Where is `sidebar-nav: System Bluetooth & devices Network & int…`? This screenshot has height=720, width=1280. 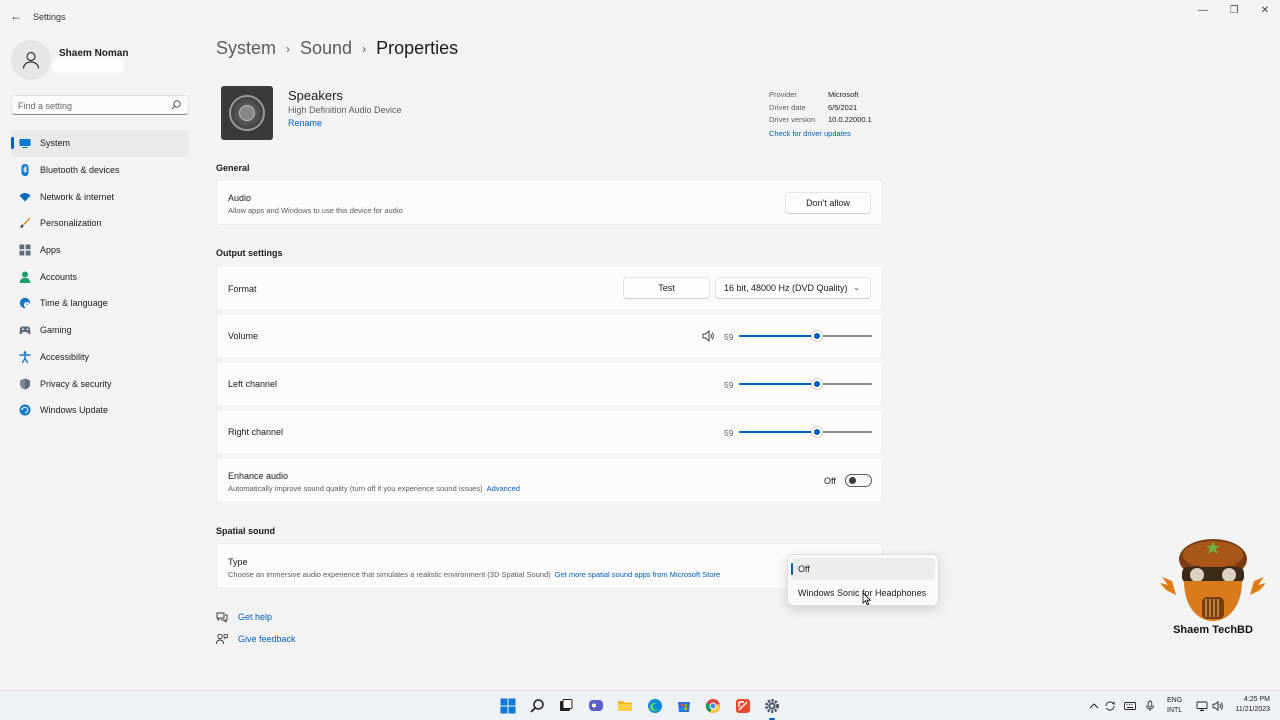
sidebar-nav: System Bluetooth & devices Network & int… is located at coordinates (100, 277).